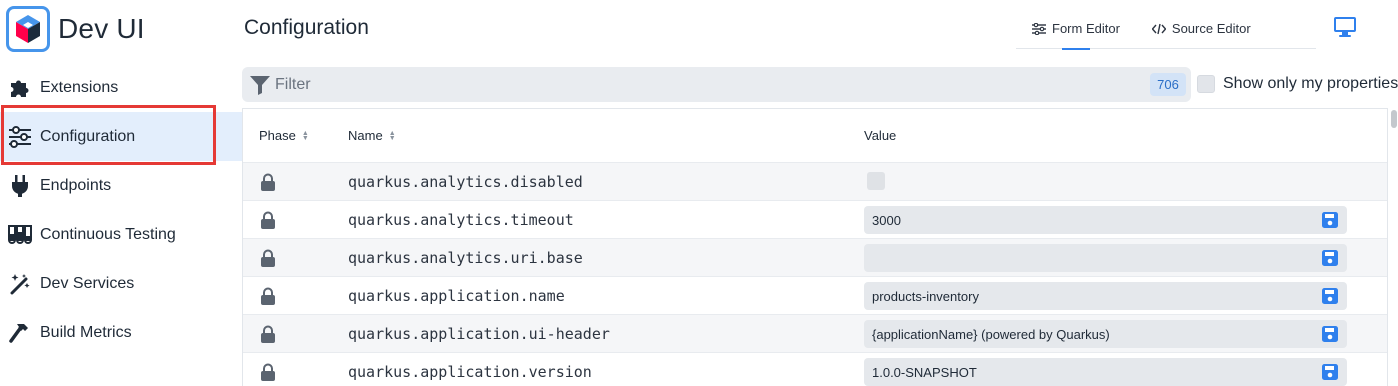 Image resolution: width=1398 pixels, height=386 pixels. I want to click on scrollbar-thumb, so click(1394, 119).